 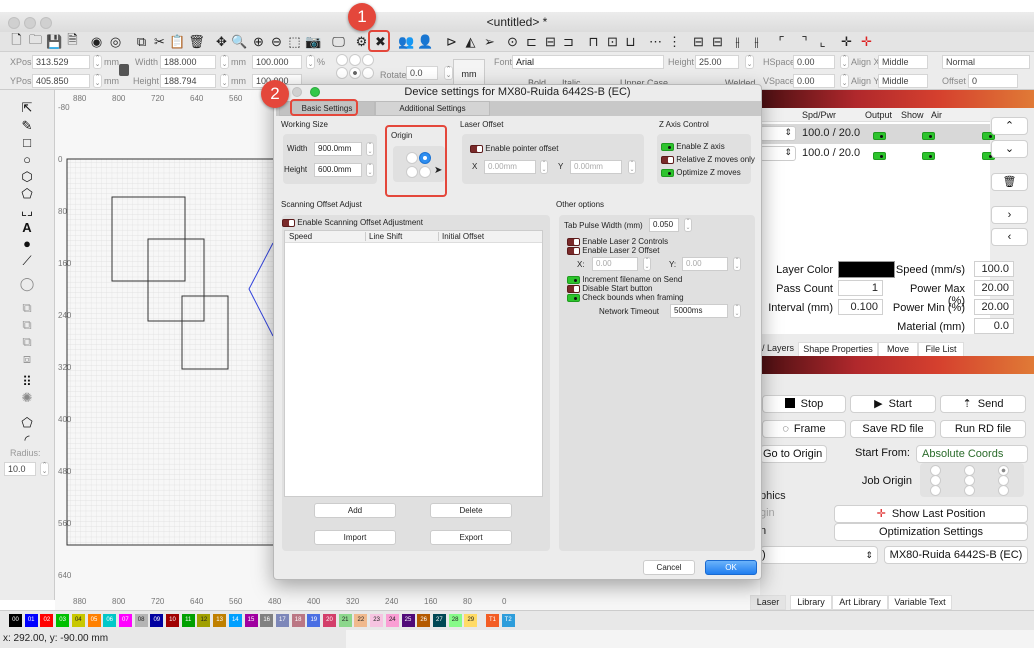 I want to click on anchor-grid, so click(x=356, y=71).